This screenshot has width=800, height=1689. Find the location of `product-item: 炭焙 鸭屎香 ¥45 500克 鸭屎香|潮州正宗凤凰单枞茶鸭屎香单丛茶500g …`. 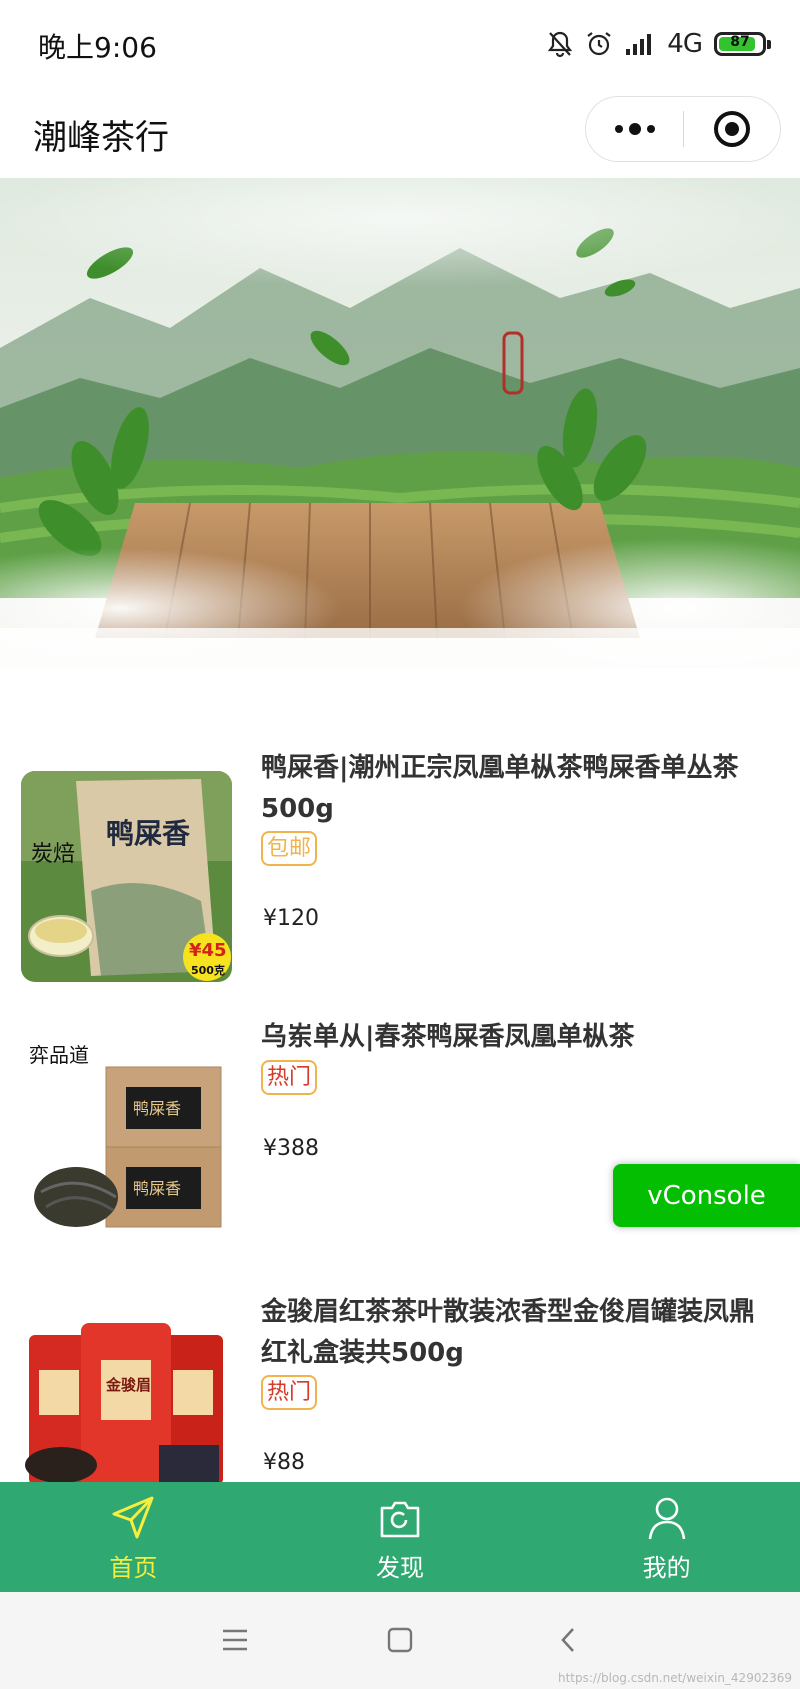

product-item: 炭焙 鸭屎香 ¥45 500克 鸭屎香|潮州正宗凤凰单枞茶鸭屎香单丛茶500g … is located at coordinates (400, 865).